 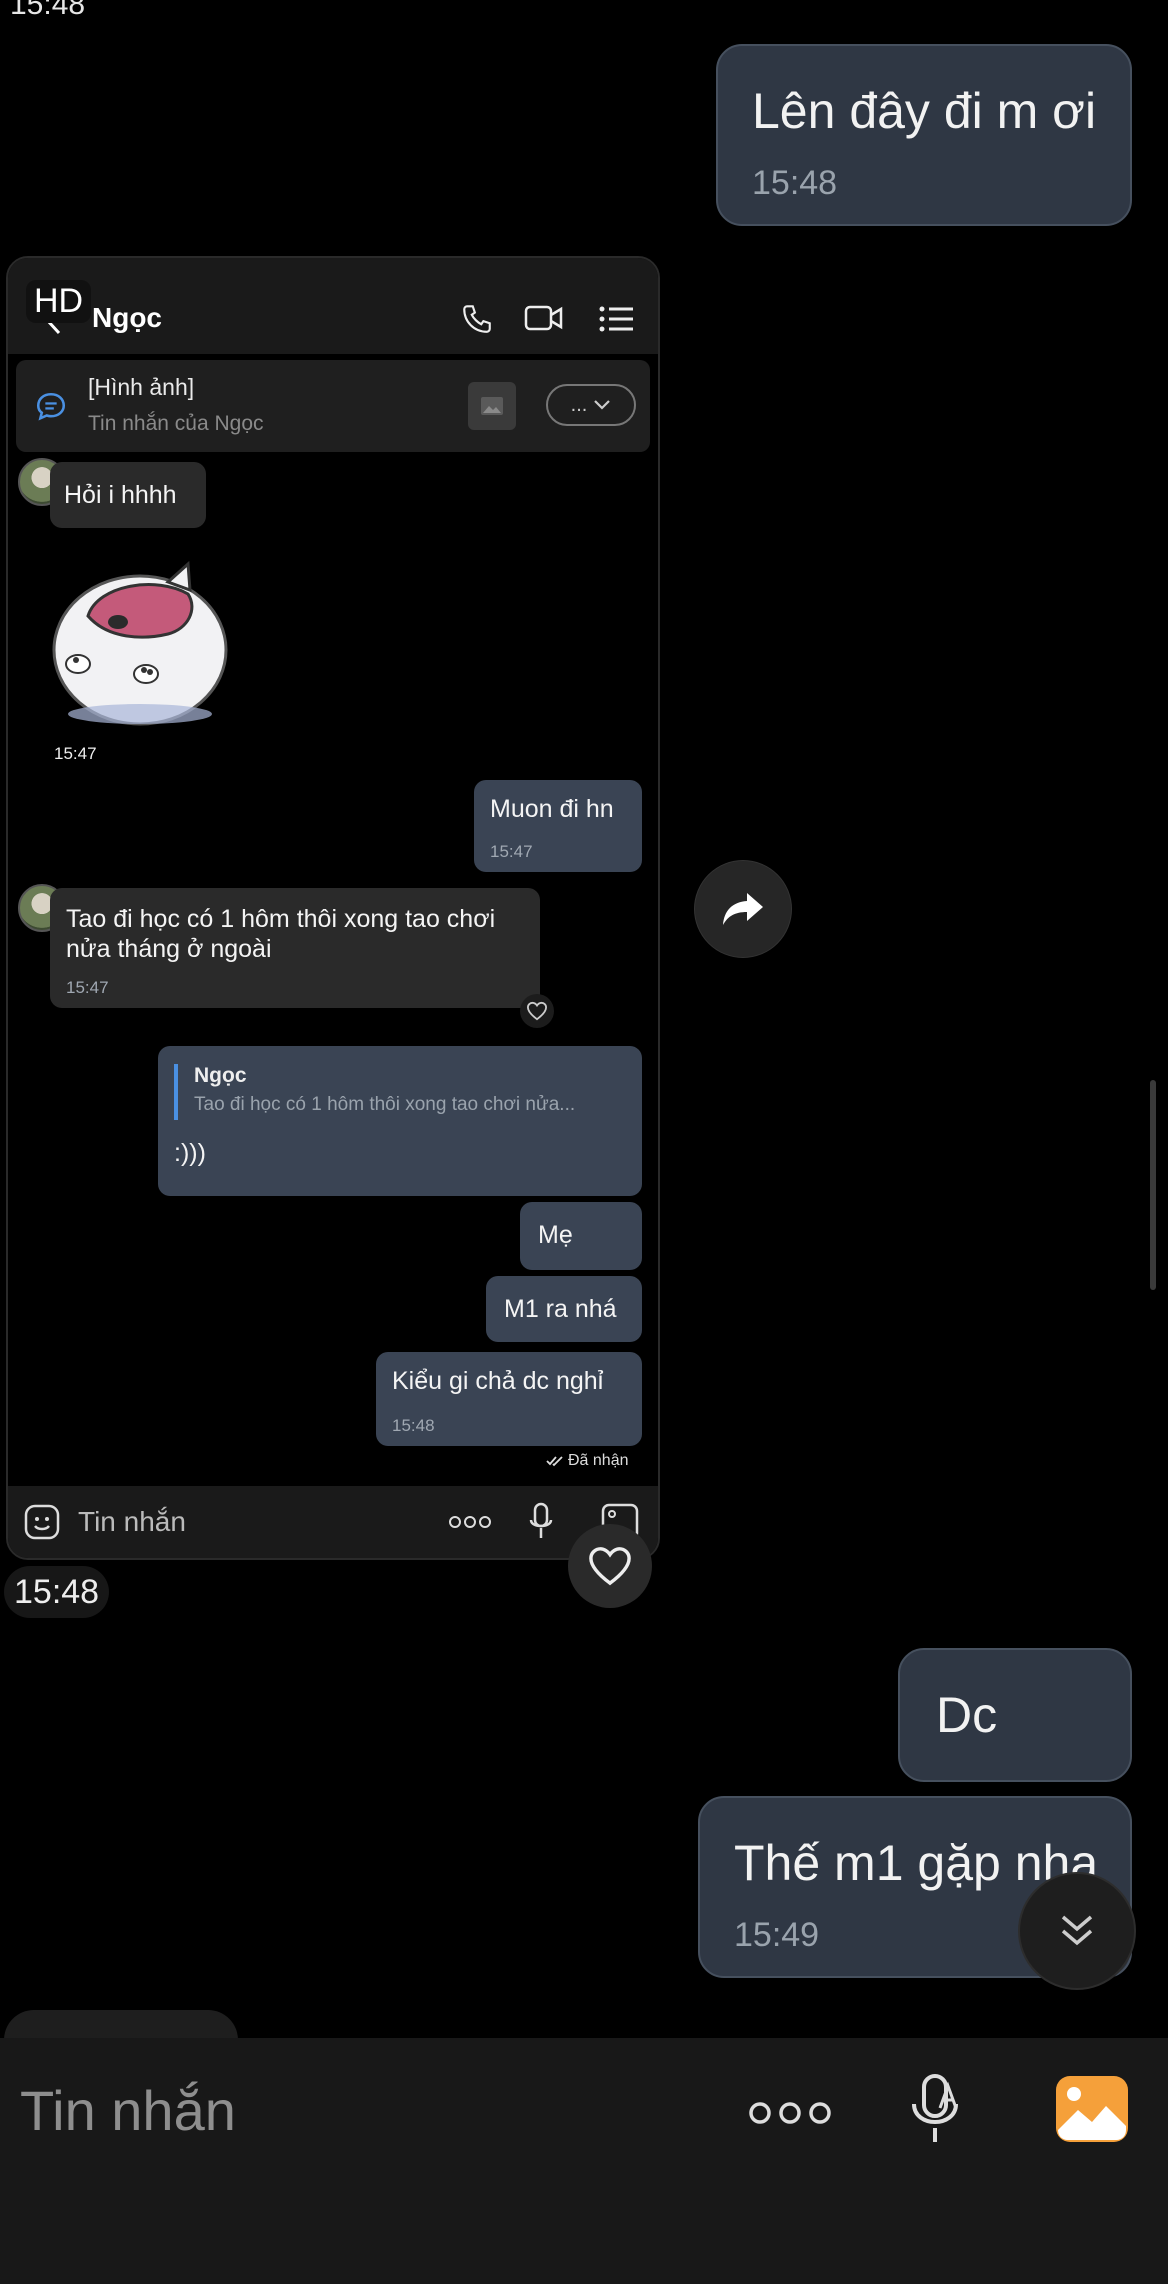 What do you see at coordinates (220, 1075) in the screenshot?
I see `quote-author: Ngọc` at bounding box center [220, 1075].